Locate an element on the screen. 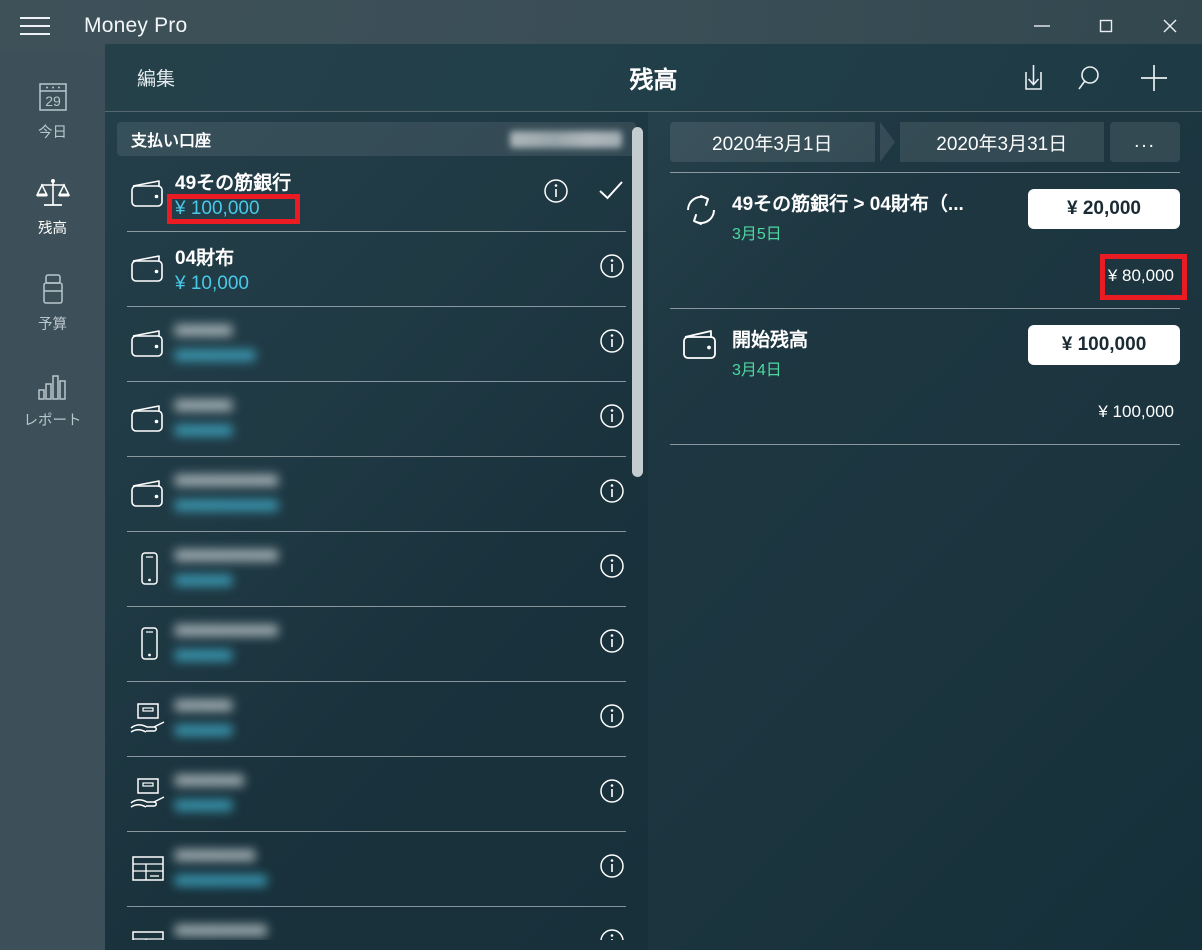 This screenshot has height=950, width=1202. plus-icon is located at coordinates (1154, 78).